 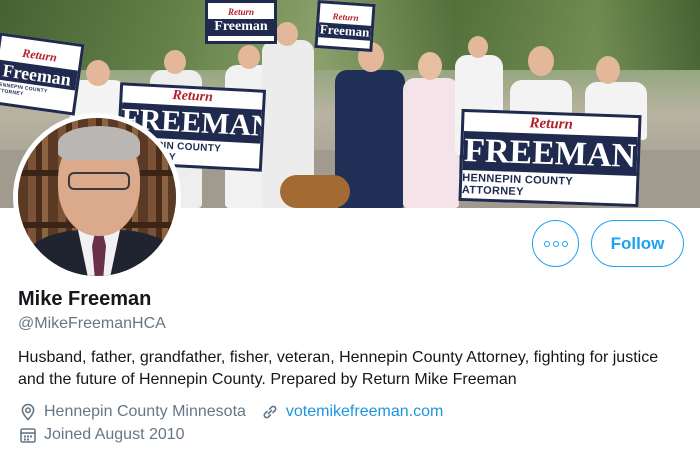 I want to click on sign-name-text: FREEMAN, so click(x=550, y=153).